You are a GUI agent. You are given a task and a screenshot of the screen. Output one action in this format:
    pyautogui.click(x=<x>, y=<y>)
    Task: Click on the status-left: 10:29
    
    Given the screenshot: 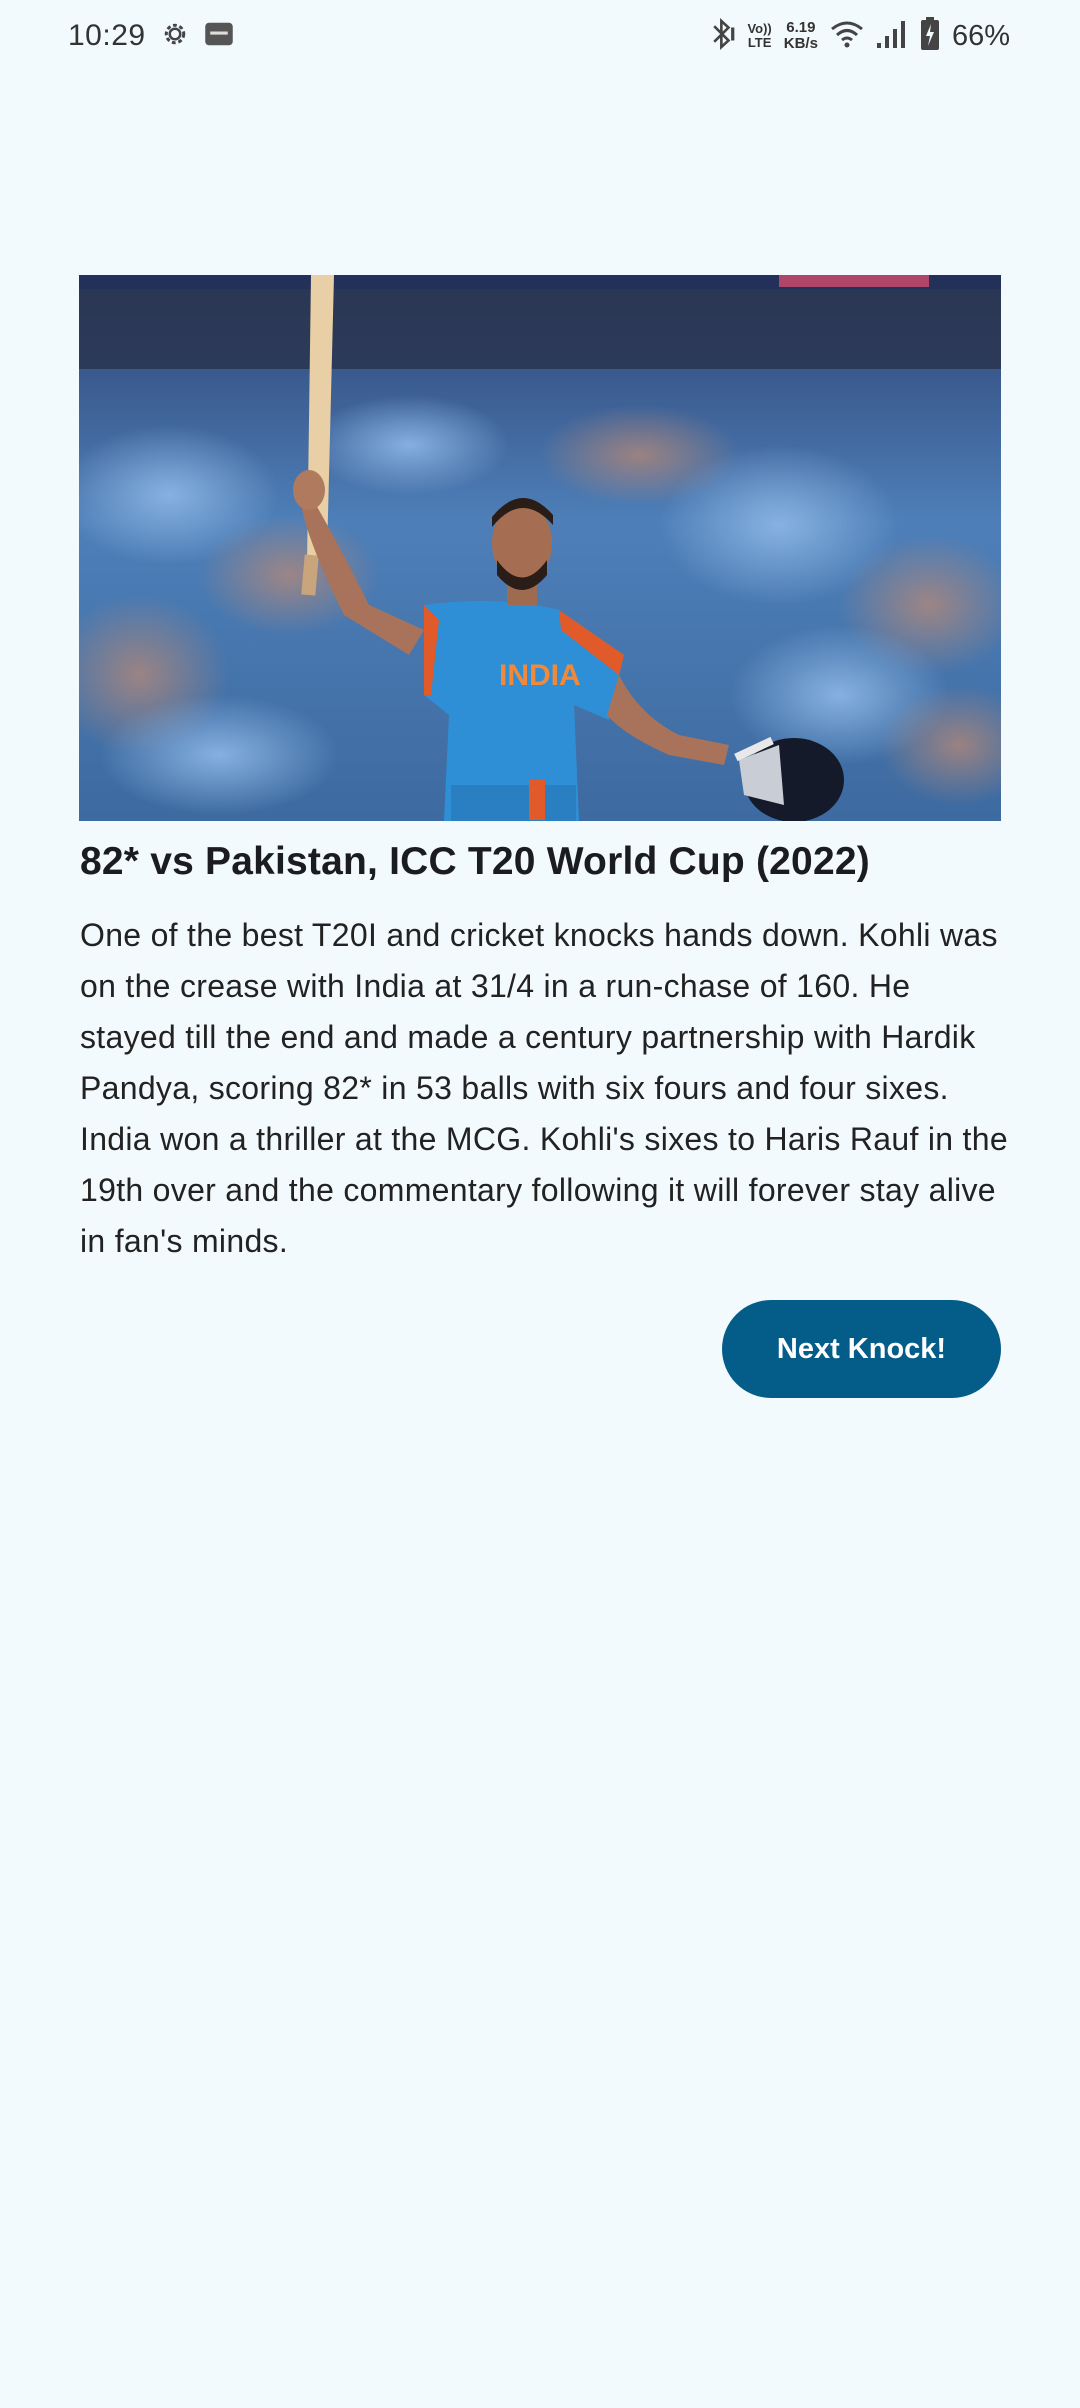 What is the action you would take?
    pyautogui.click(x=151, y=36)
    